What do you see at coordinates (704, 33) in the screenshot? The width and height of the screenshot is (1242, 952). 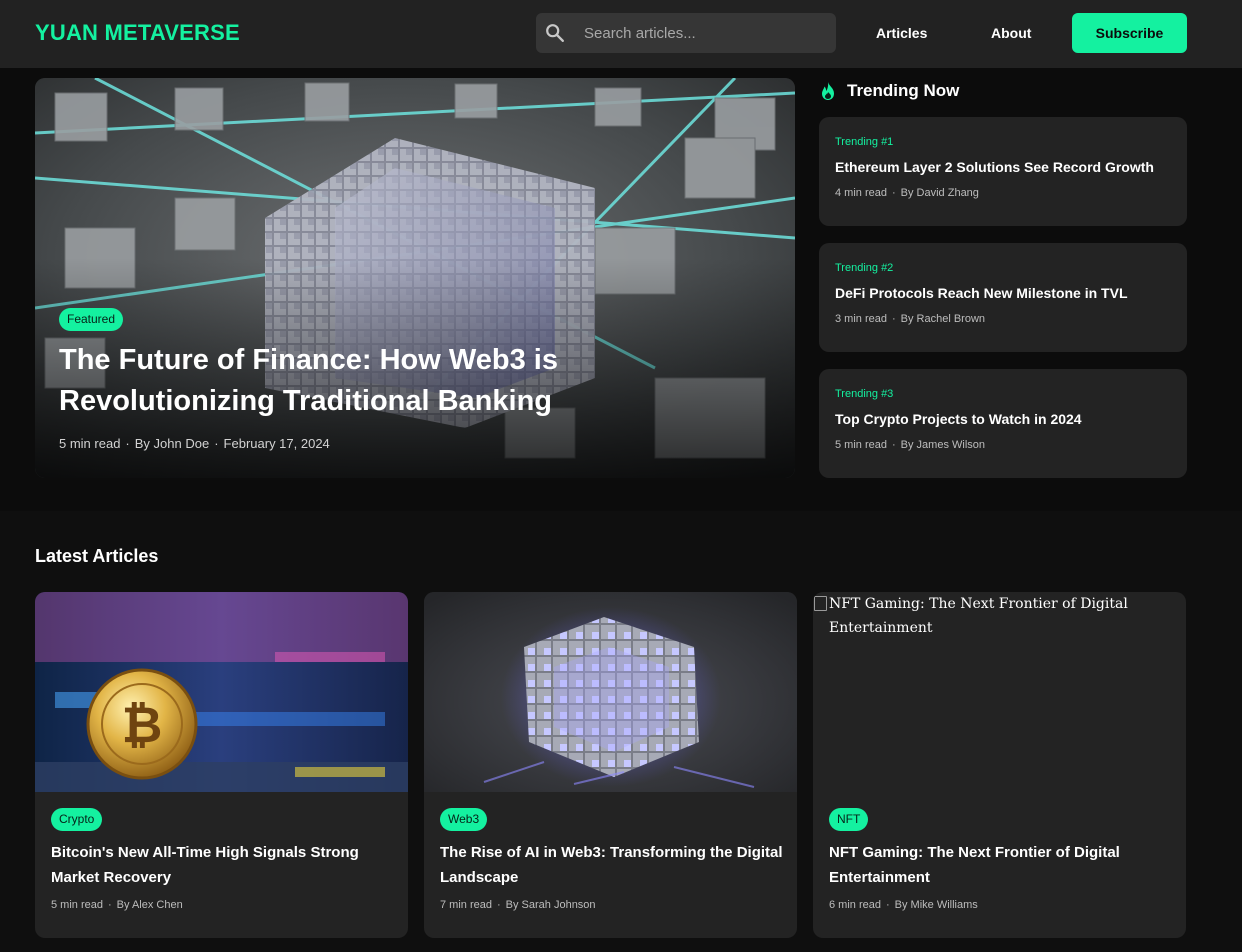 I see `search-input` at bounding box center [704, 33].